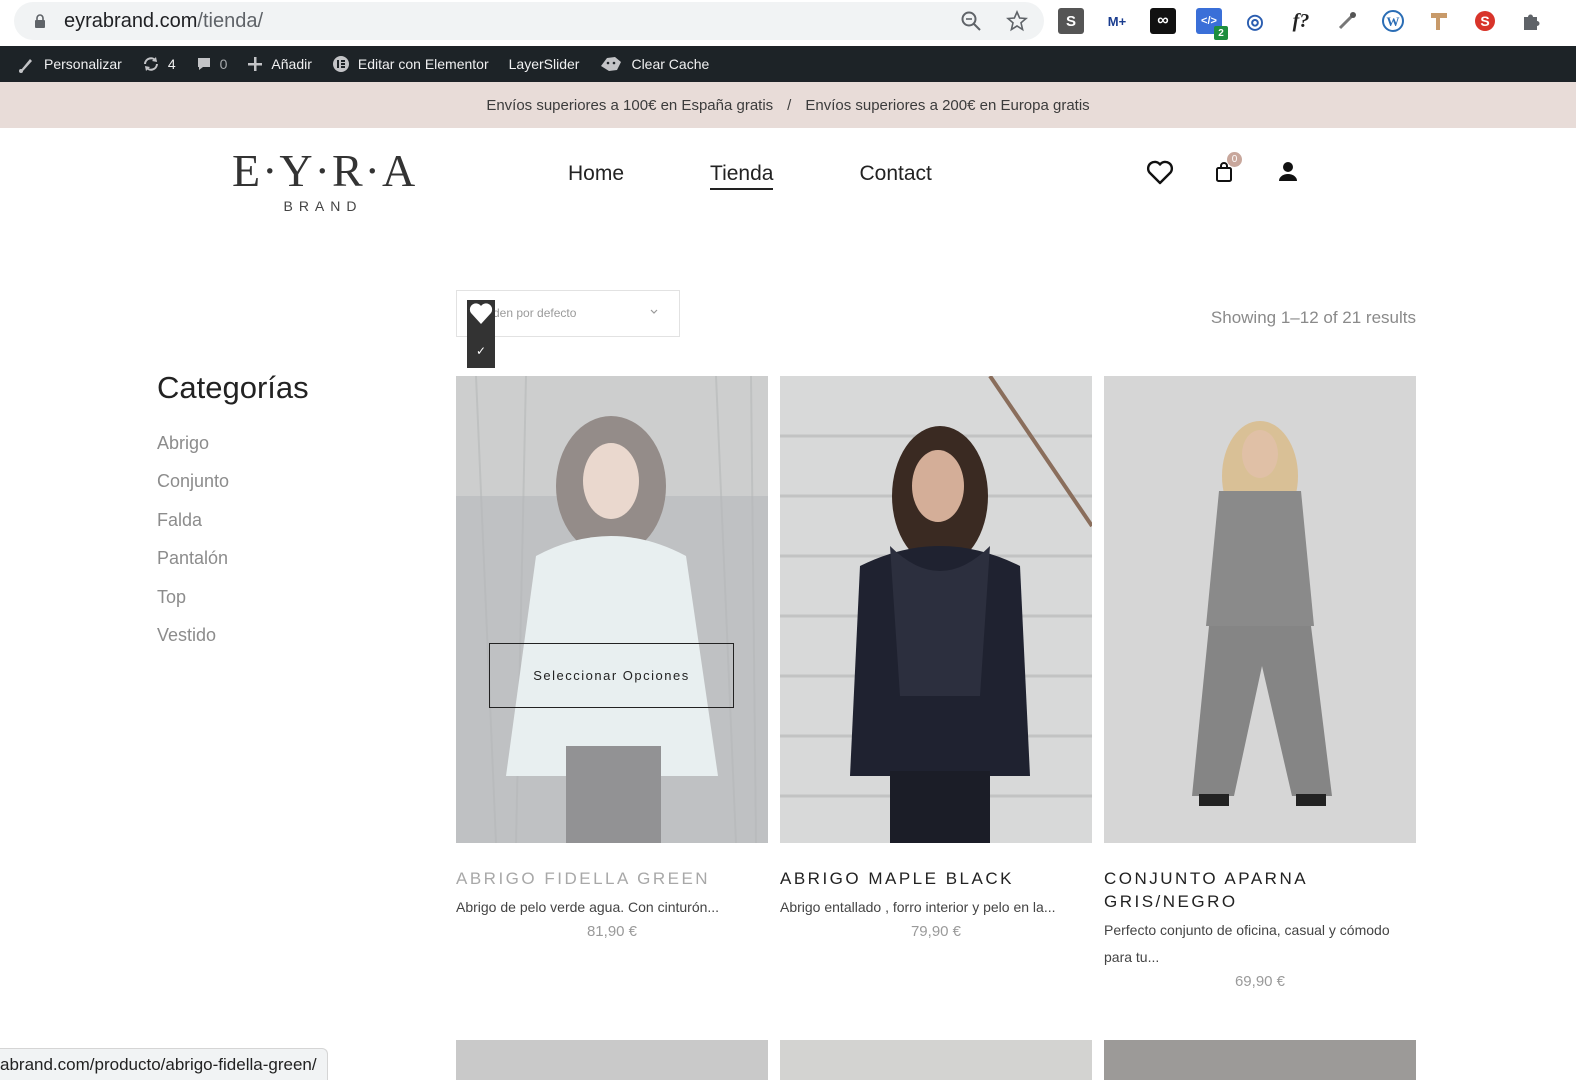  Describe the element at coordinates (1160, 172) in the screenshot. I see `wishlist-heart-icon` at that location.